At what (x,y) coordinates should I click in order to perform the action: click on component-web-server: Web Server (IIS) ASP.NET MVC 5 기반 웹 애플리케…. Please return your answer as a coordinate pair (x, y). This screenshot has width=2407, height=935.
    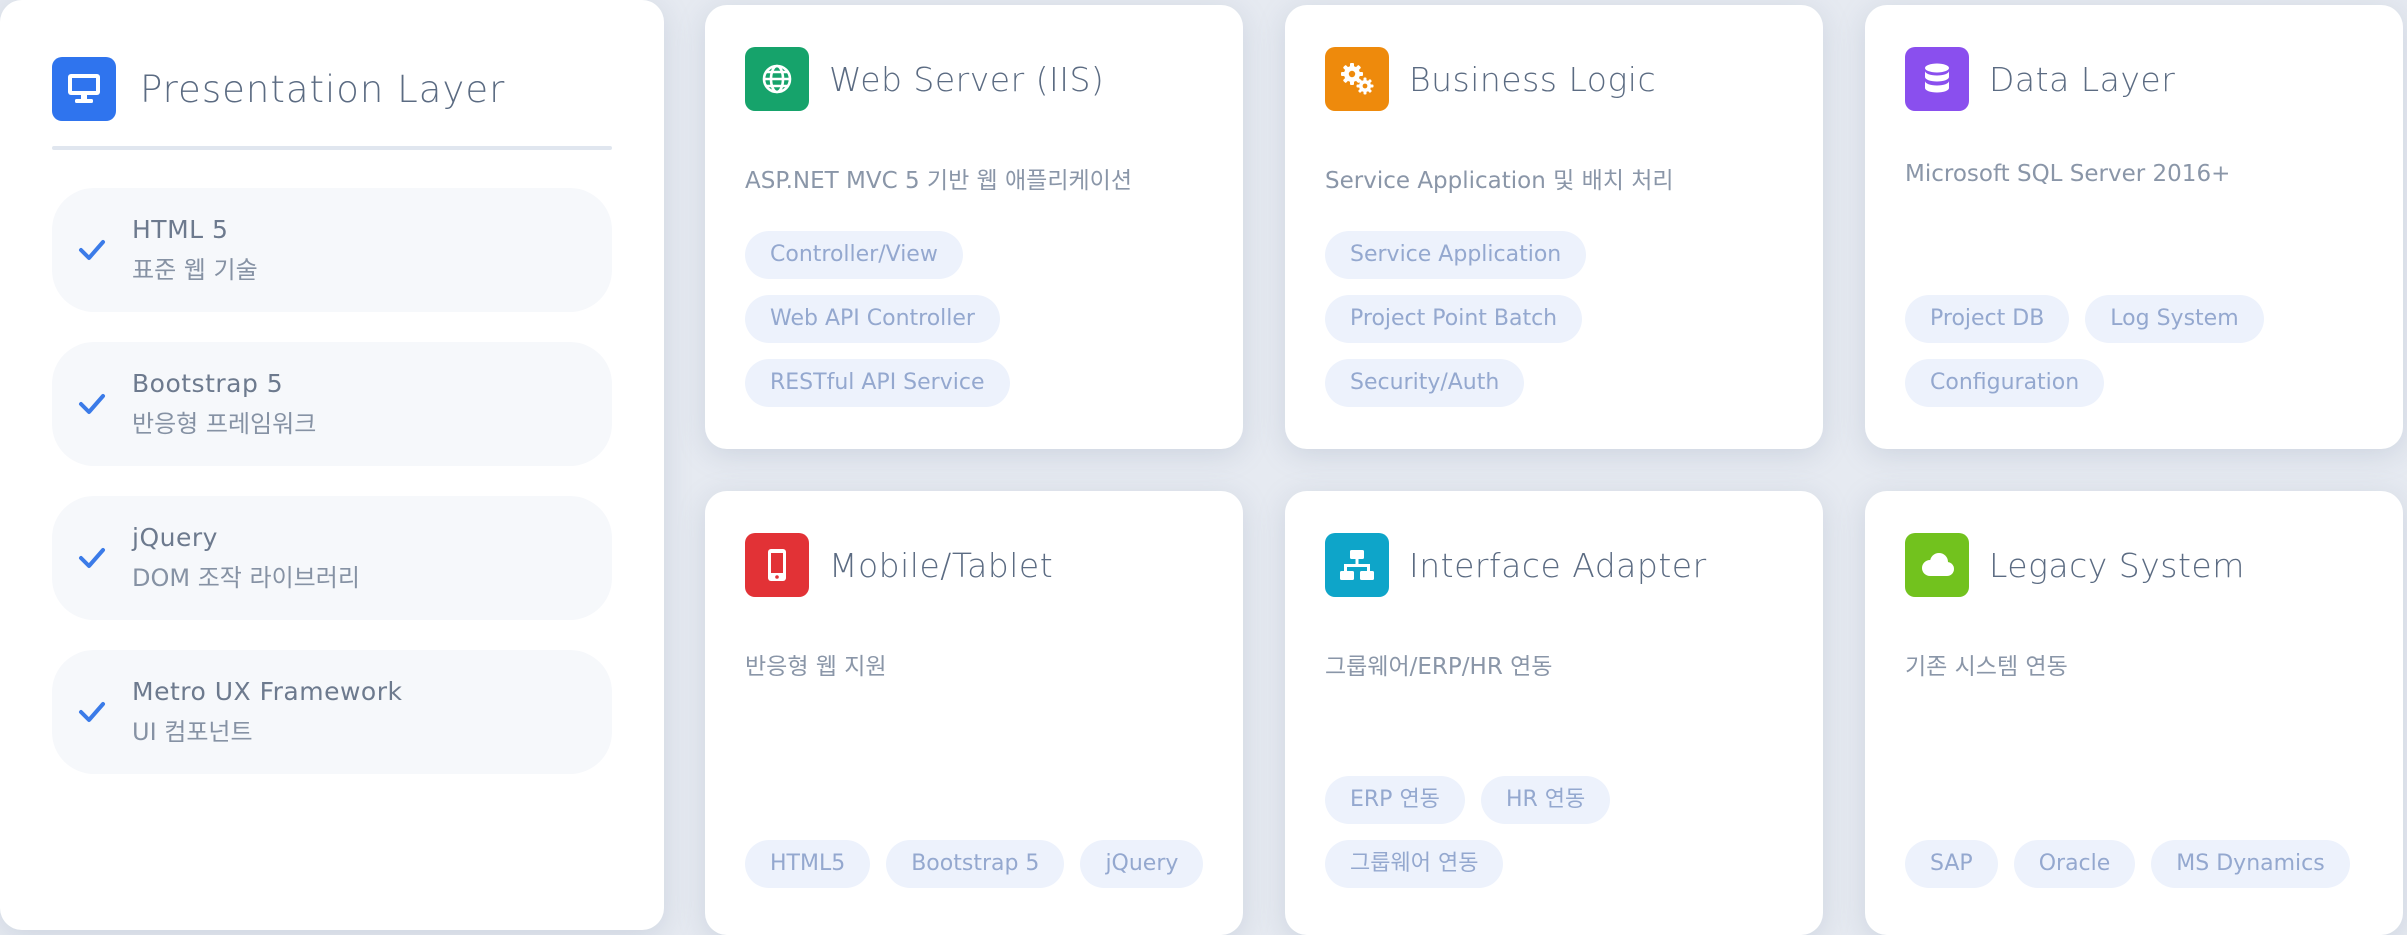
    Looking at the image, I should click on (974, 227).